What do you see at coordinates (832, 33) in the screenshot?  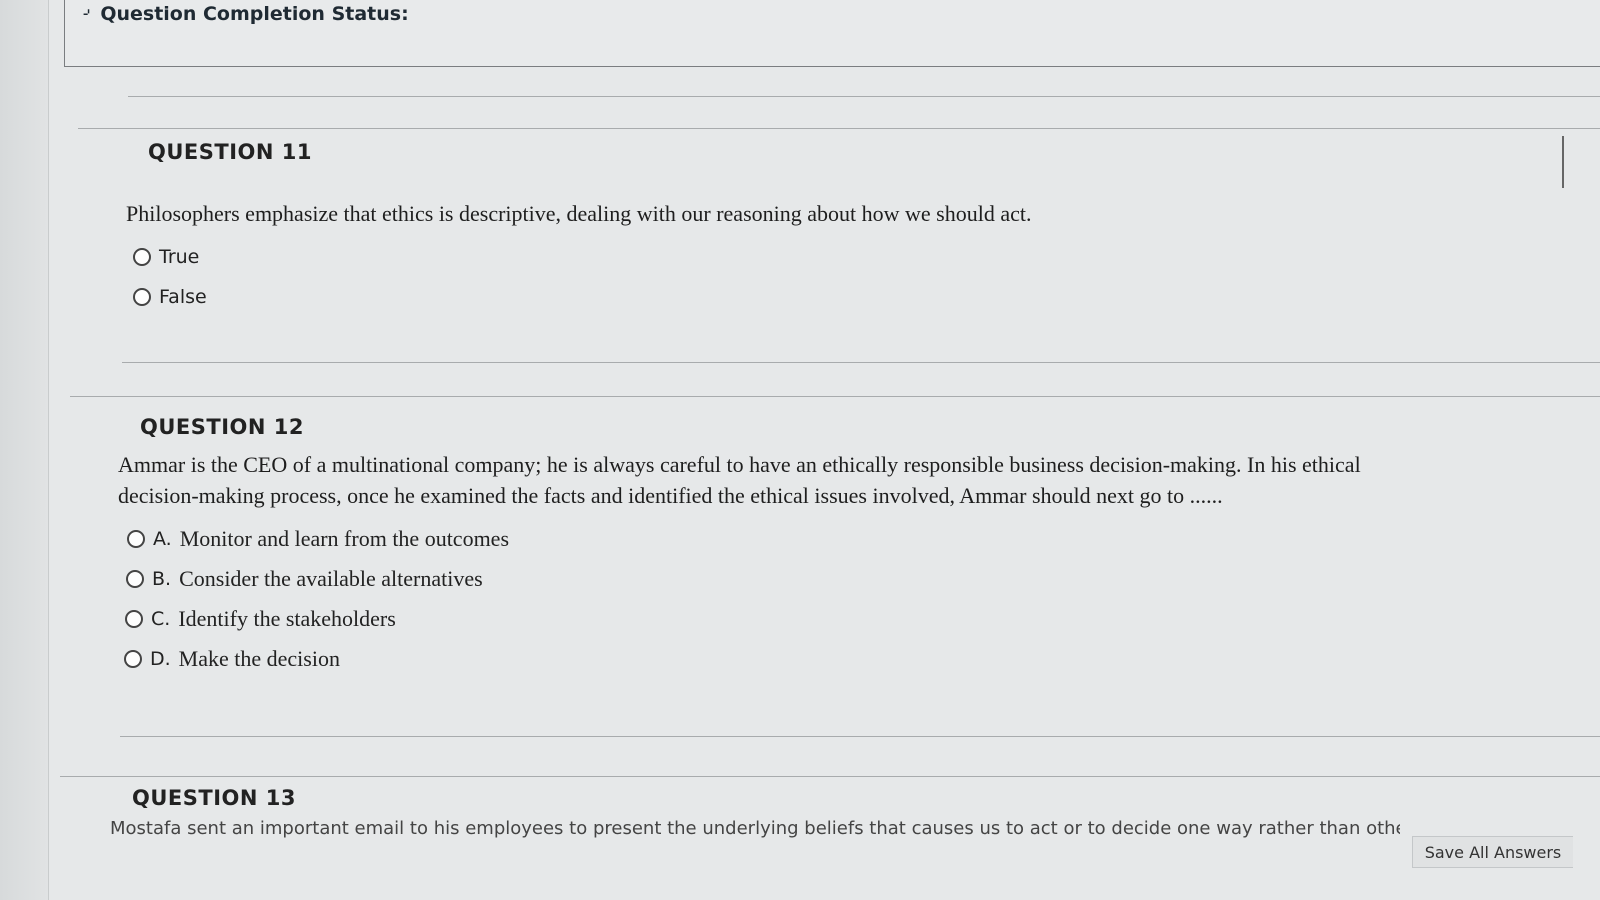 I see `completion-status-panel: ⌏ Question Completion Status:` at bounding box center [832, 33].